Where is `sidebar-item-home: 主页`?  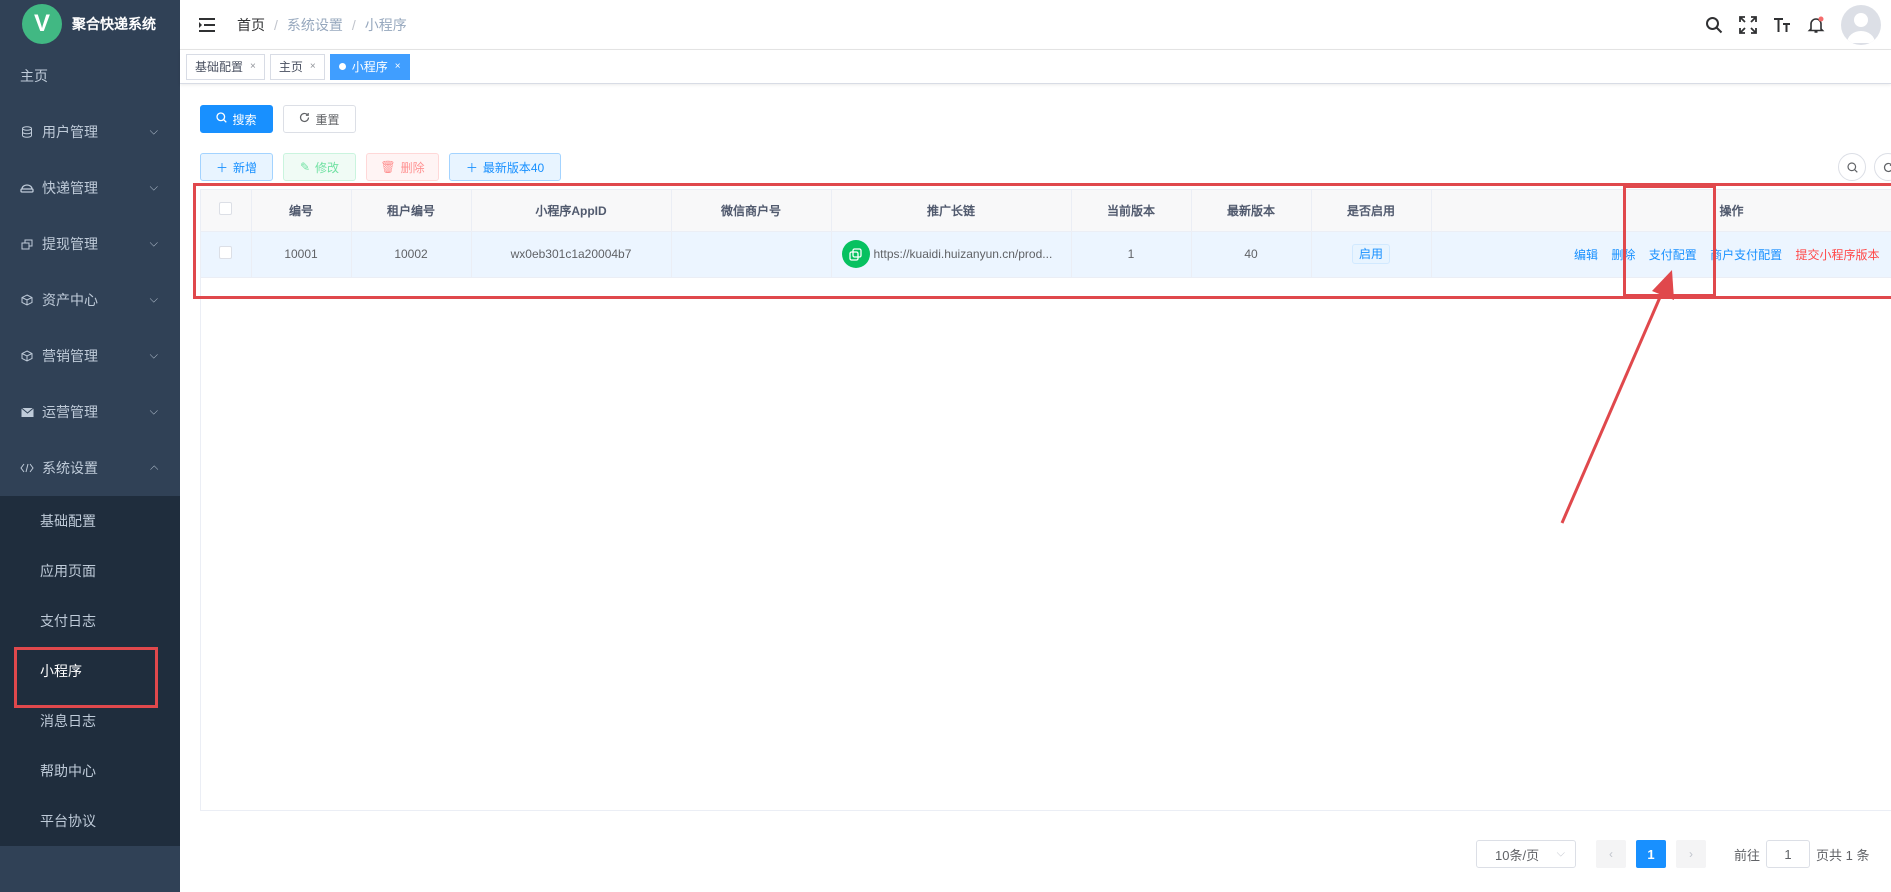 sidebar-item-home: 主页 is located at coordinates (90, 76).